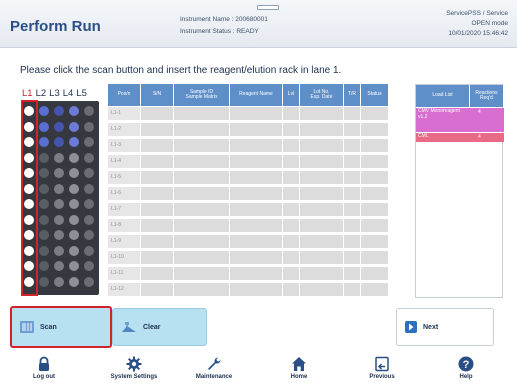  What do you see at coordinates (445, 327) in the screenshot?
I see `next-button: Next` at bounding box center [445, 327].